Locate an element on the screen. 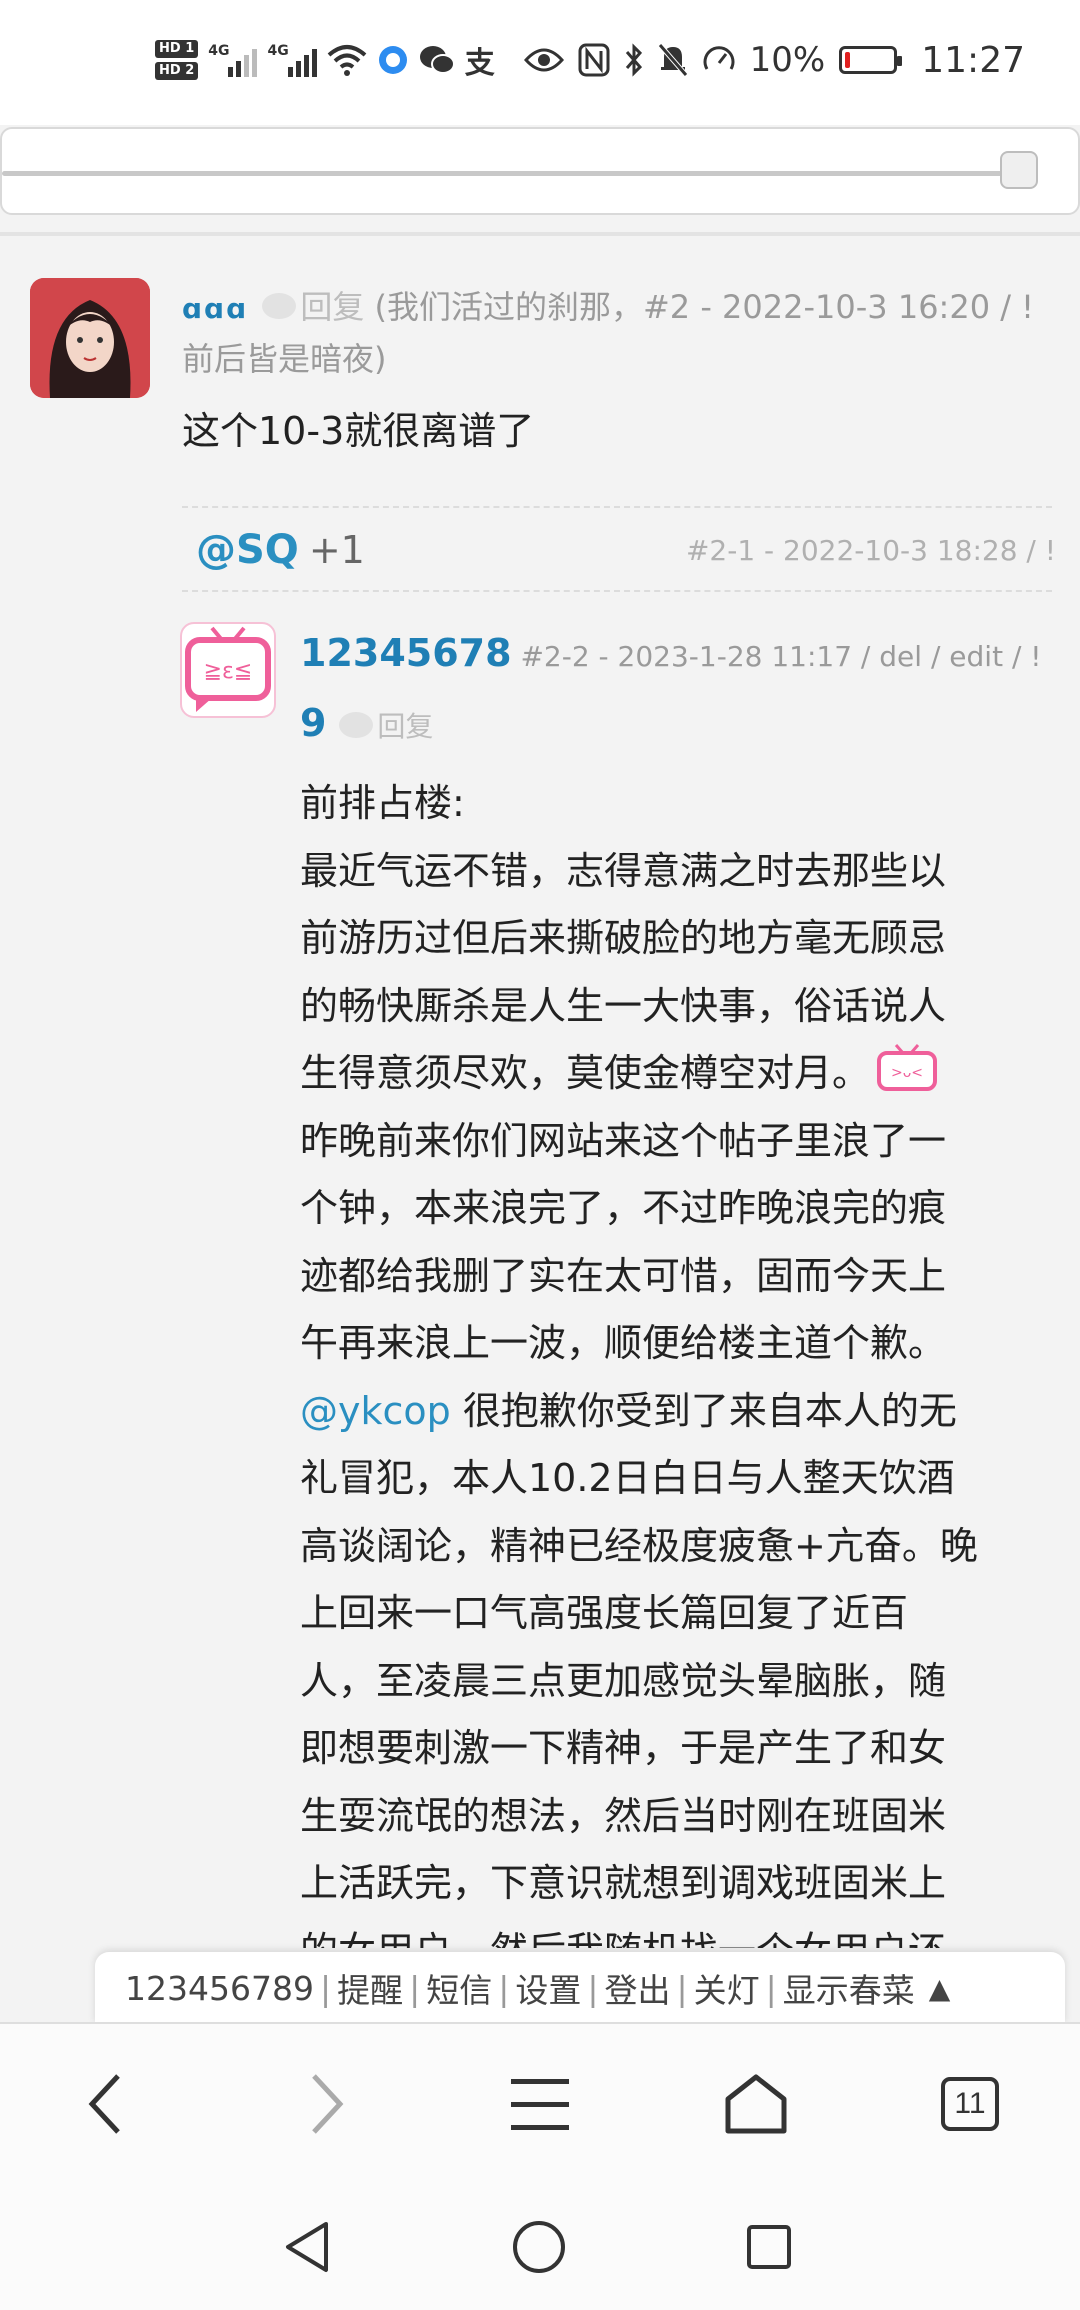 Image resolution: width=1080 pixels, height=2310 pixels. triangle-back-icon is located at coordinates (307, 2247).